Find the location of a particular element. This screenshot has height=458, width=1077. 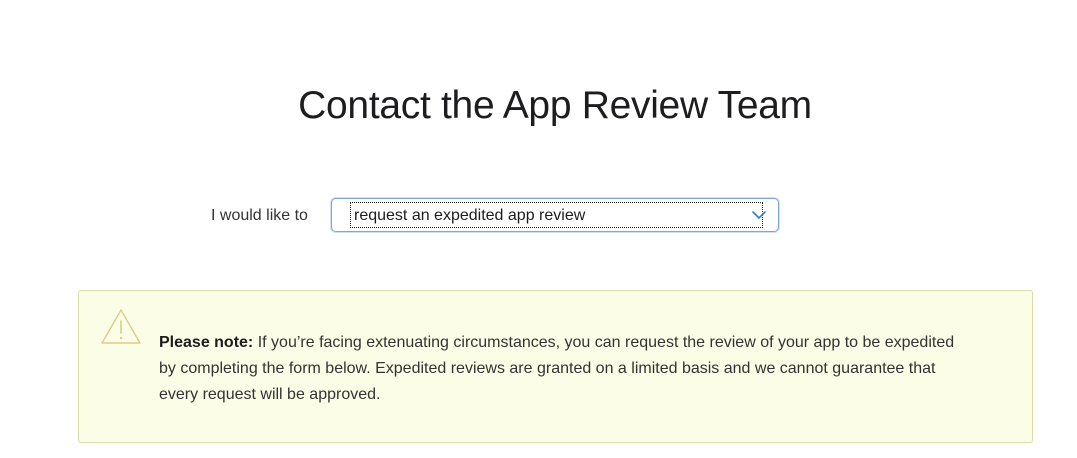

topic-select: request an expedited app review is located at coordinates (555, 215).